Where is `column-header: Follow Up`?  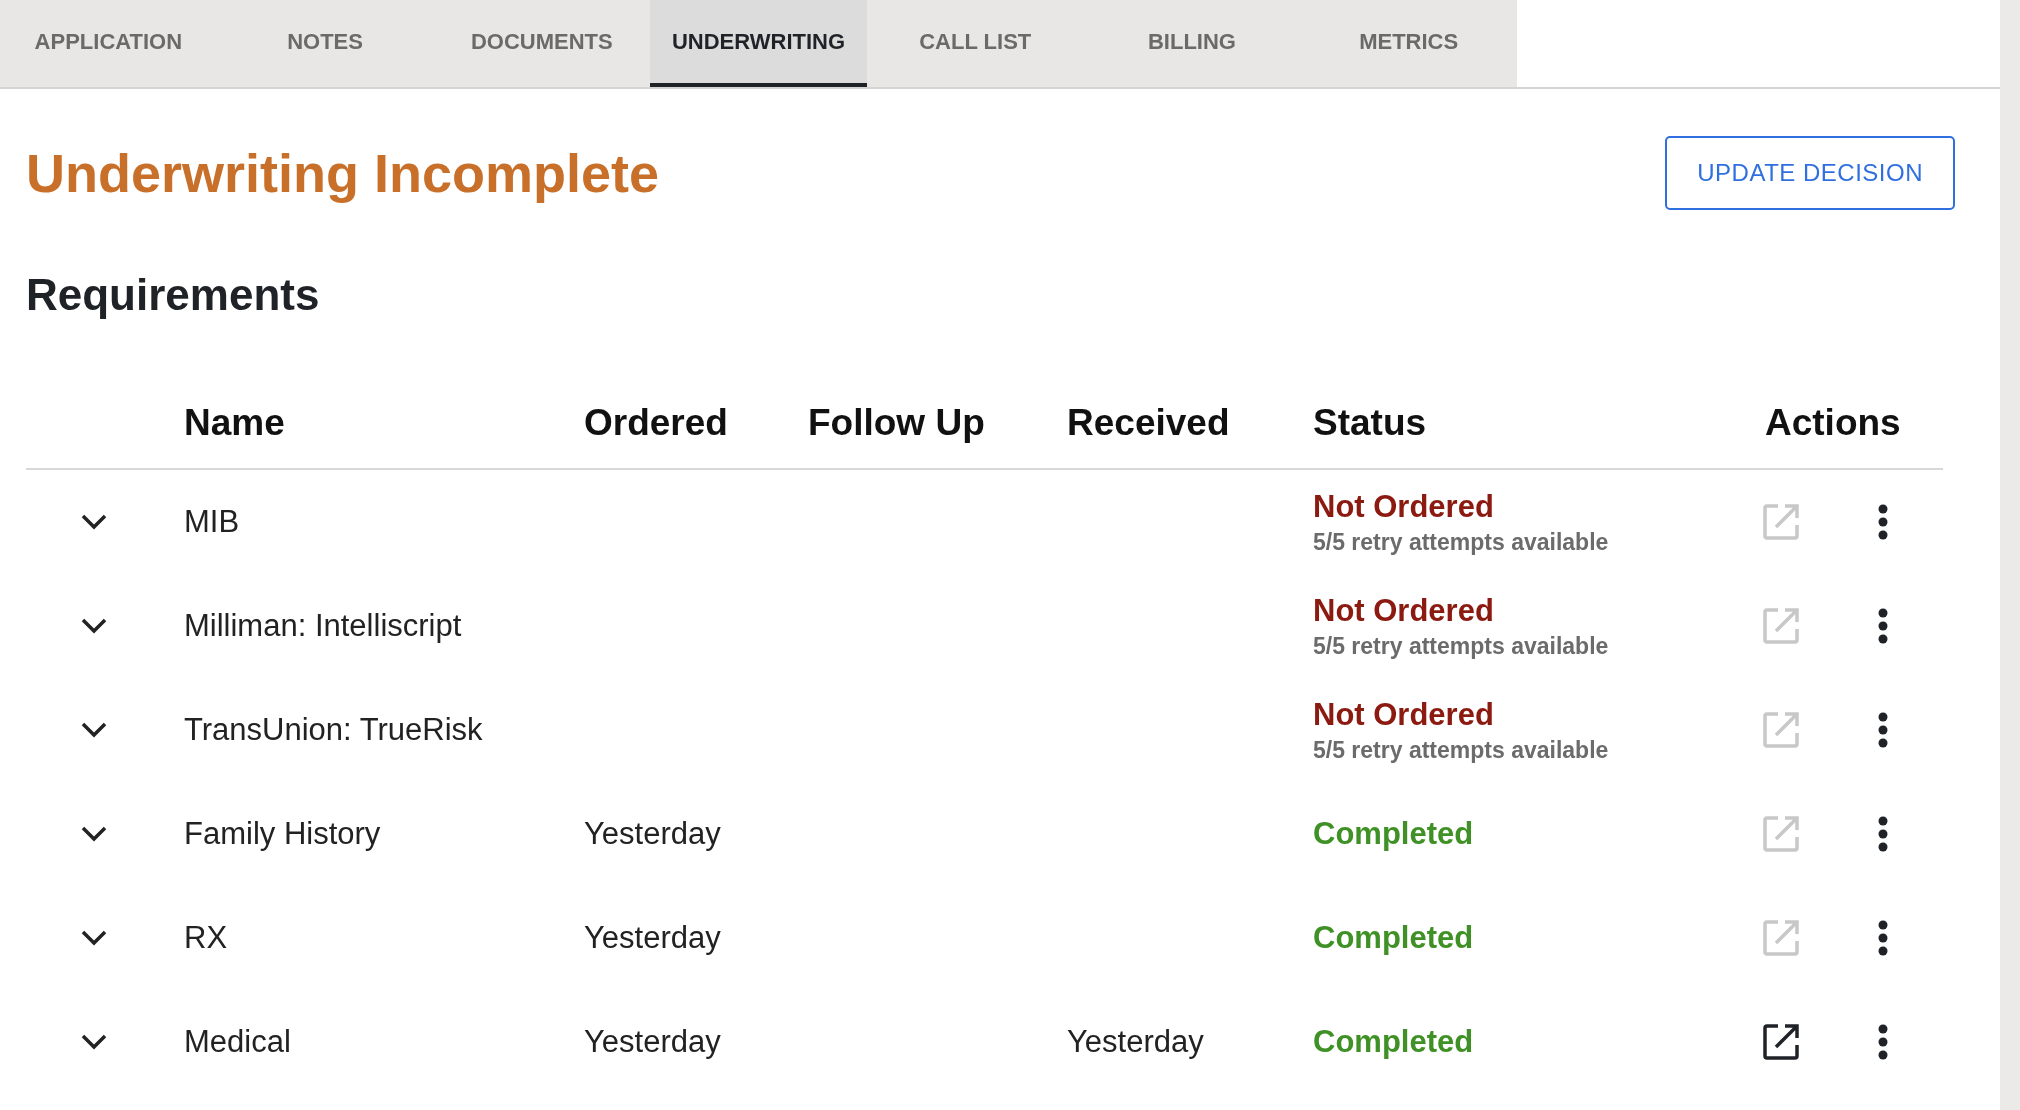 column-header: Follow Up is located at coordinates (897, 423).